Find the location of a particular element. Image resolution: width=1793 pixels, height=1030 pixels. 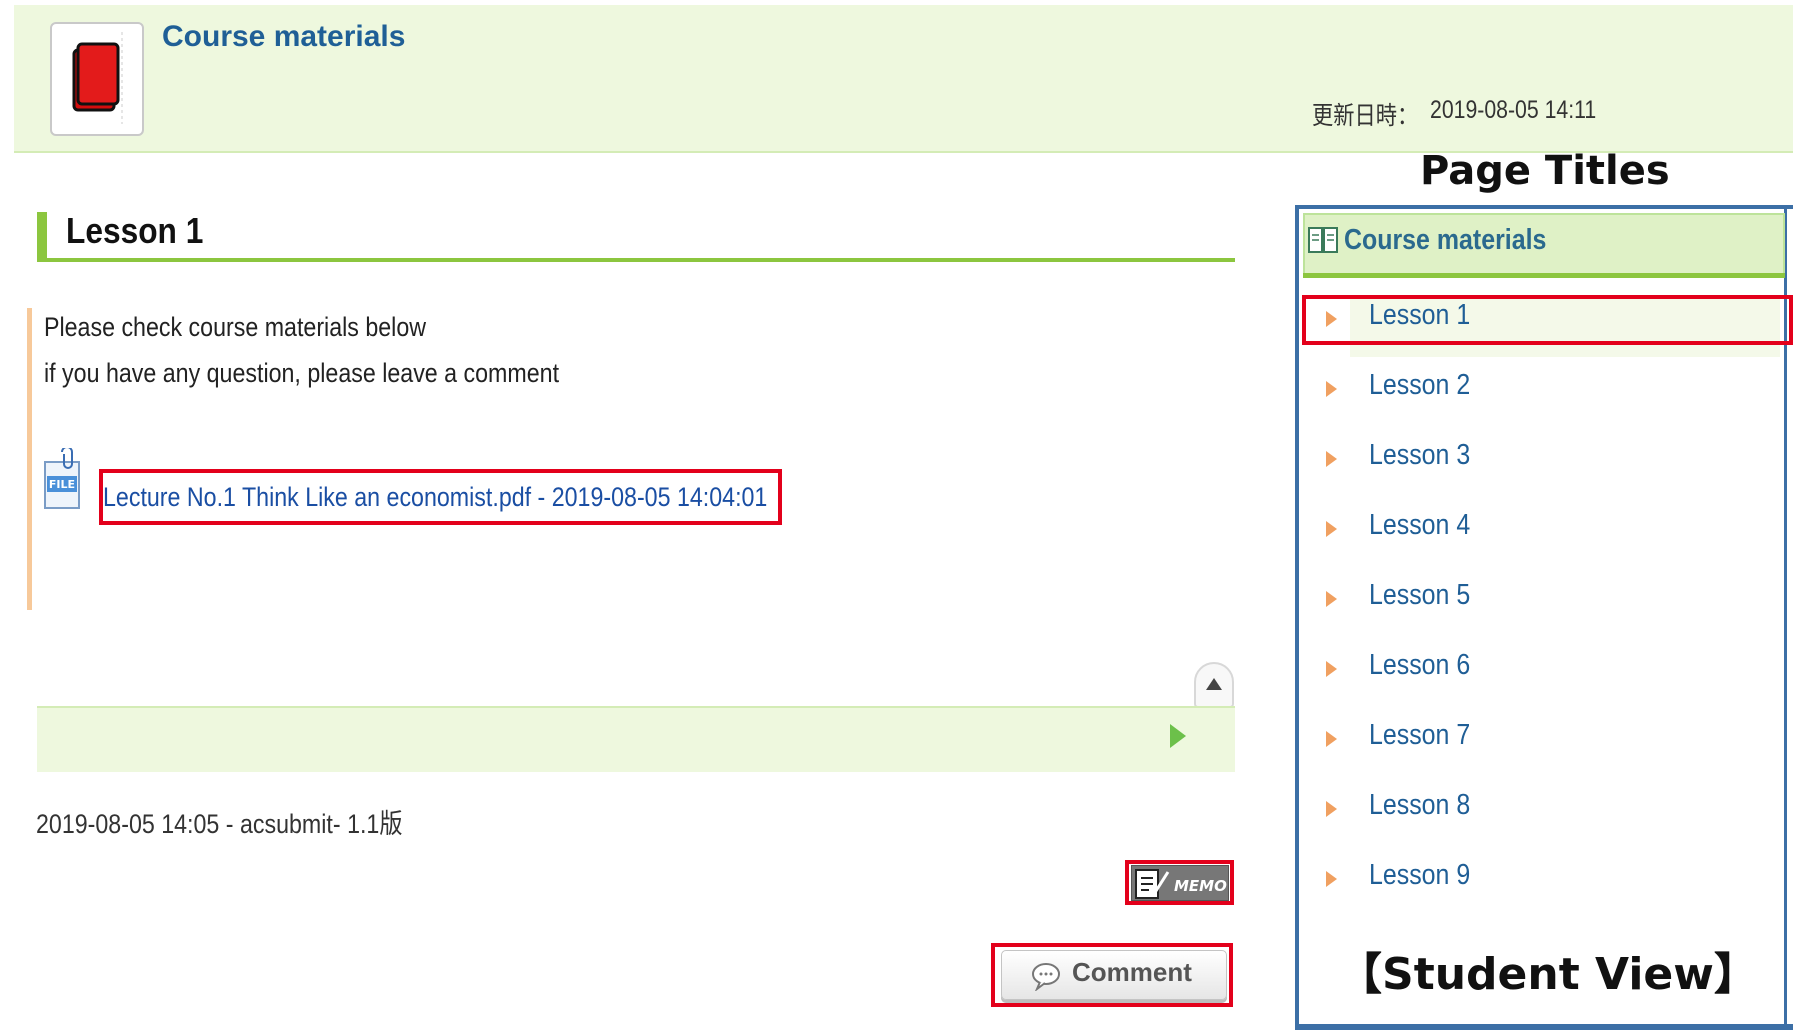

scroll-top-icon is located at coordinates (1214, 684).